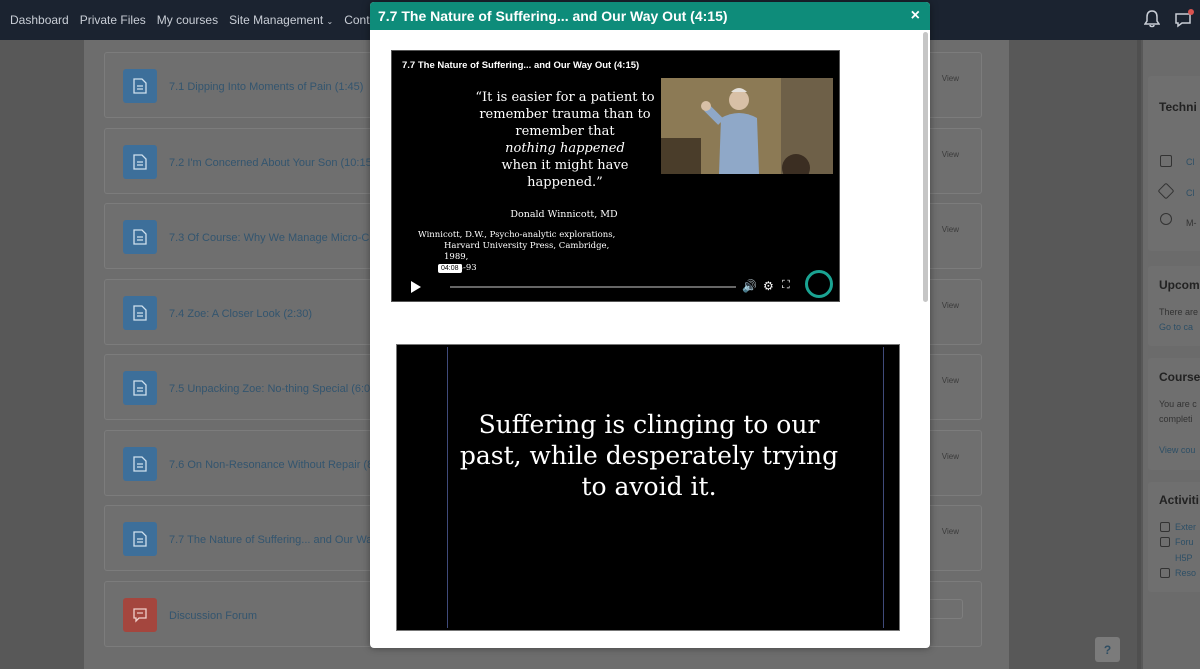  What do you see at coordinates (1166, 161) in the screenshot?
I see `faq-icon` at bounding box center [1166, 161].